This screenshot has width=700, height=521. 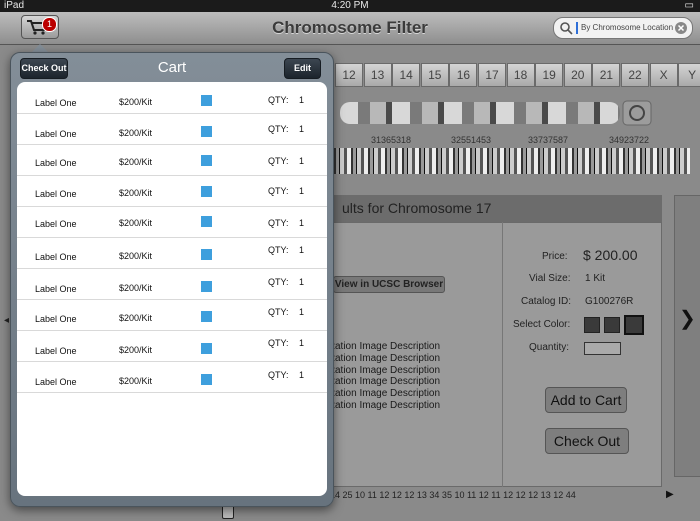 What do you see at coordinates (492, 75) in the screenshot?
I see `chromosome-button: 17` at bounding box center [492, 75].